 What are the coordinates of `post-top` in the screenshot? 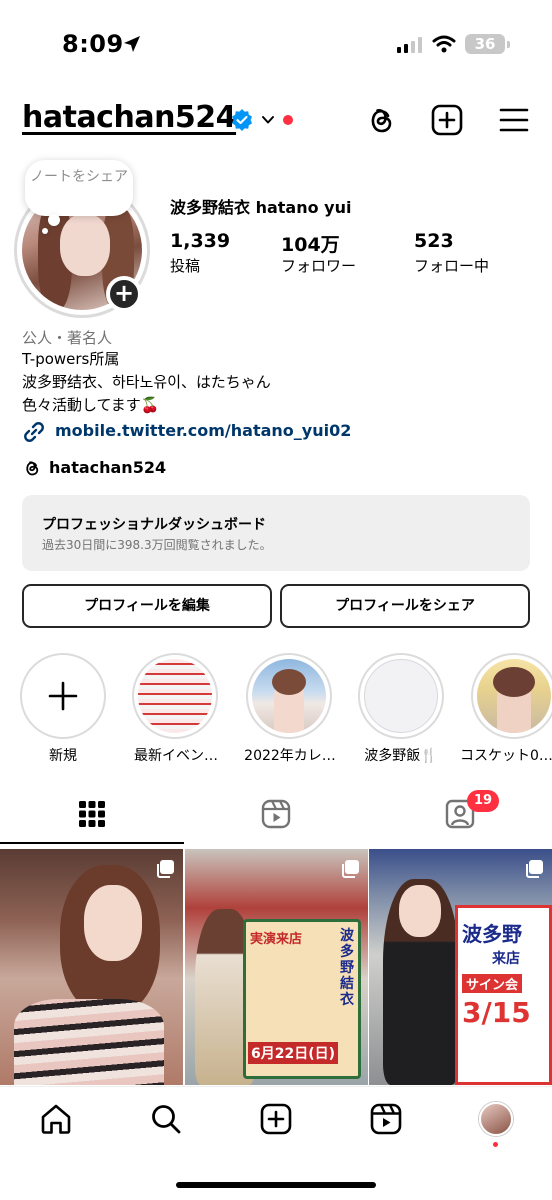 It's located at (89, 1042).